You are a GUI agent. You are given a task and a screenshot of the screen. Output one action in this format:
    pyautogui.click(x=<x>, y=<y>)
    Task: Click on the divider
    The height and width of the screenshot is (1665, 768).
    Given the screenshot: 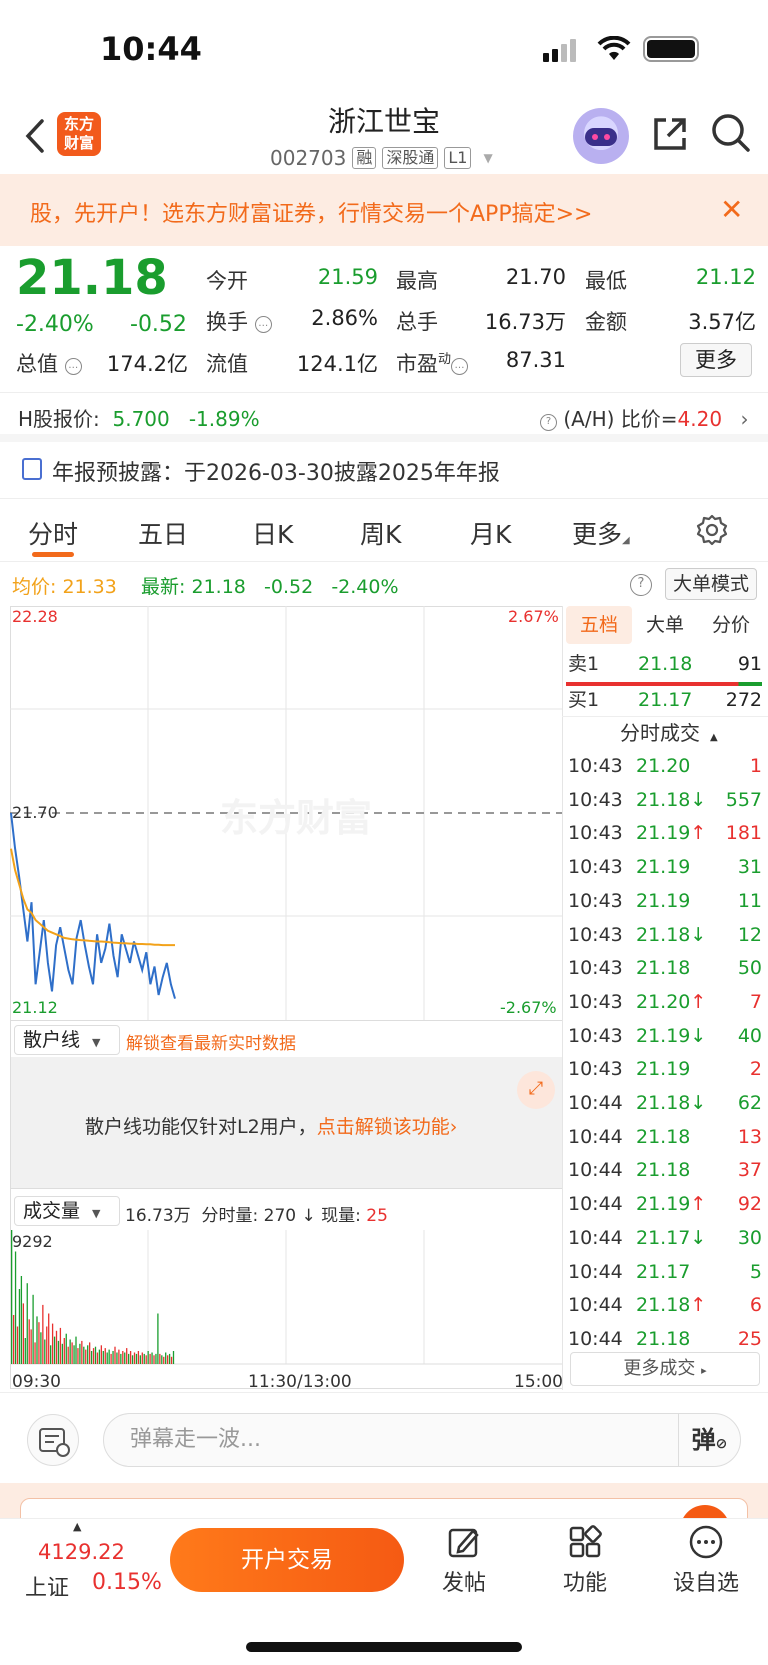 What is the action you would take?
    pyautogui.click(x=384, y=392)
    